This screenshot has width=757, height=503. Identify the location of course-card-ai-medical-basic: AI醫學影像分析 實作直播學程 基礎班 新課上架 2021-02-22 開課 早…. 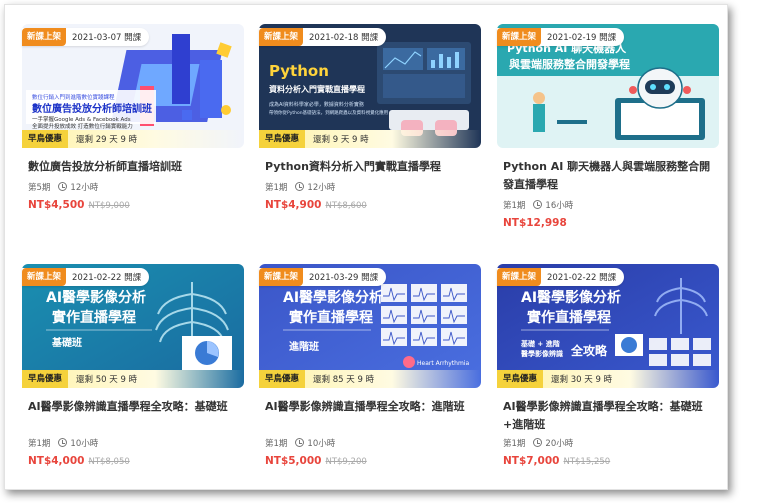
(133, 369).